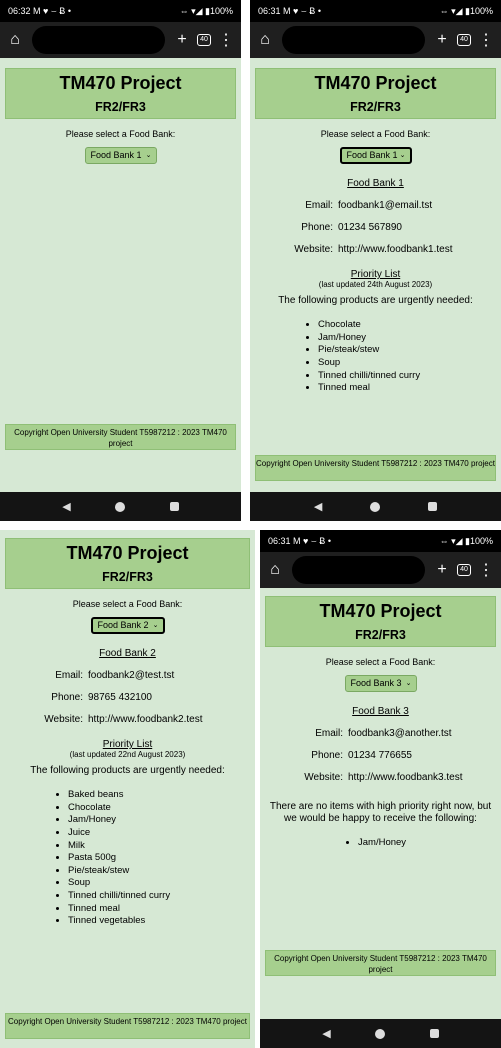 This screenshot has height=1048, width=501. Describe the element at coordinates (145, 719) in the screenshot. I see `website-value: http://www.foodbank2.test` at that location.